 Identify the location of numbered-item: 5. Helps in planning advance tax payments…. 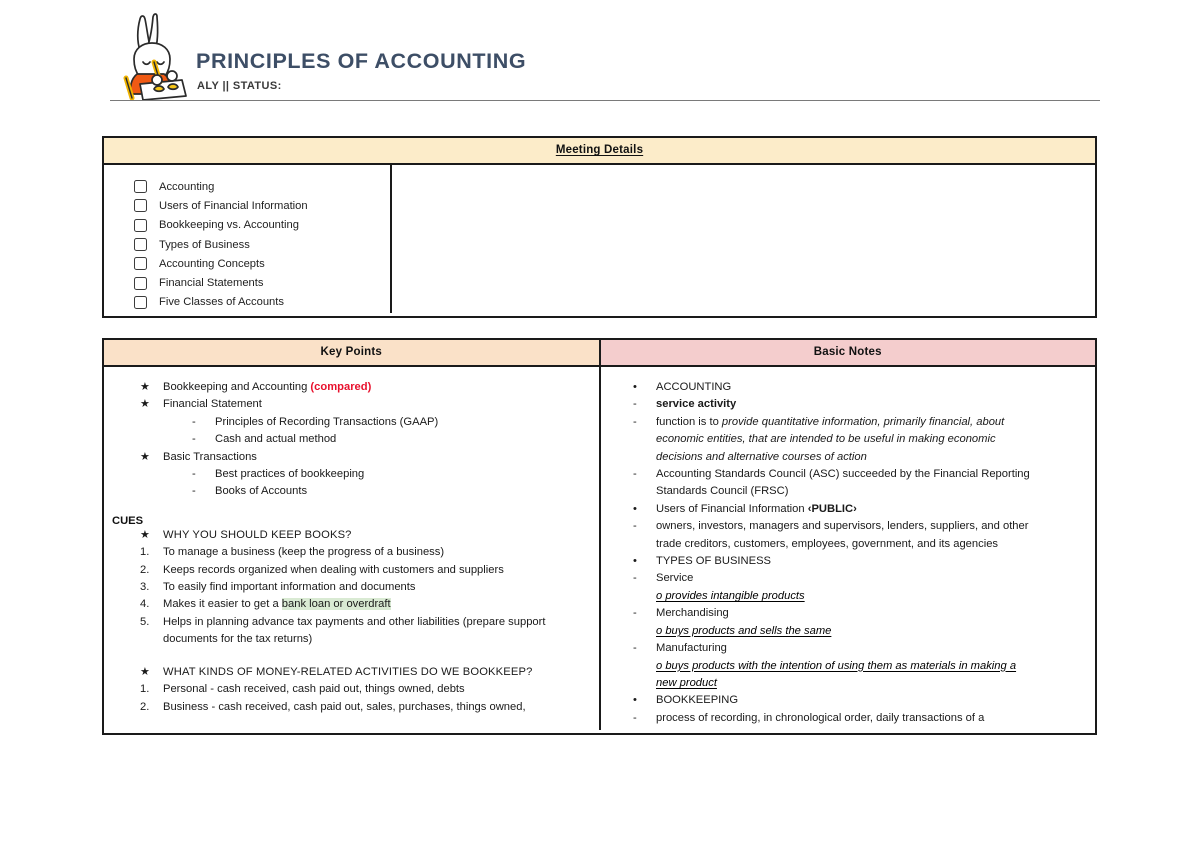
(346, 631).